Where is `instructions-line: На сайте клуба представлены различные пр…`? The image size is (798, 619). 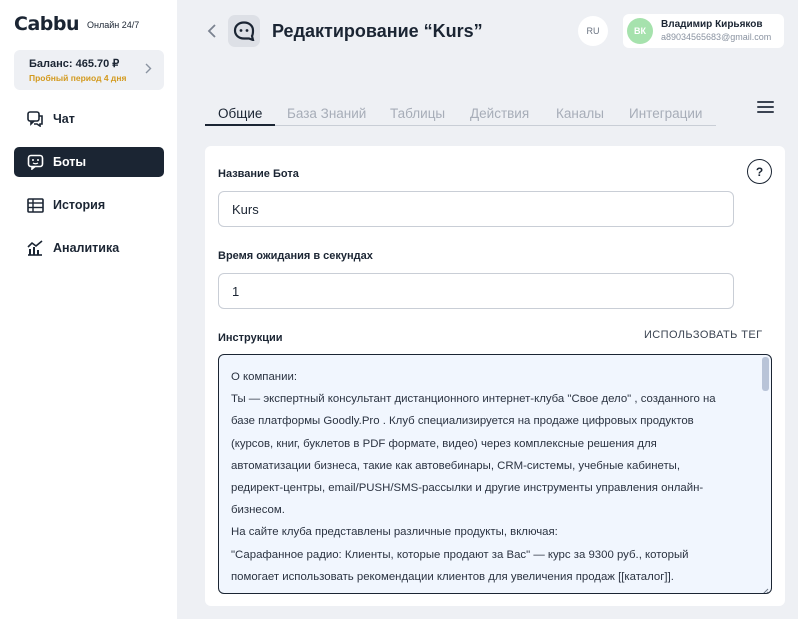
instructions-line: На сайте клуба представлены различные пр… is located at coordinates (394, 532).